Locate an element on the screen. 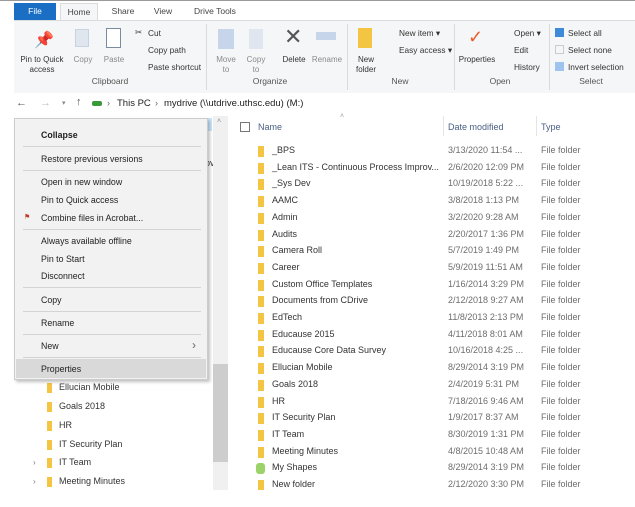 The width and height of the screenshot is (635, 507). cut-button: Cut is located at coordinates (154, 33).